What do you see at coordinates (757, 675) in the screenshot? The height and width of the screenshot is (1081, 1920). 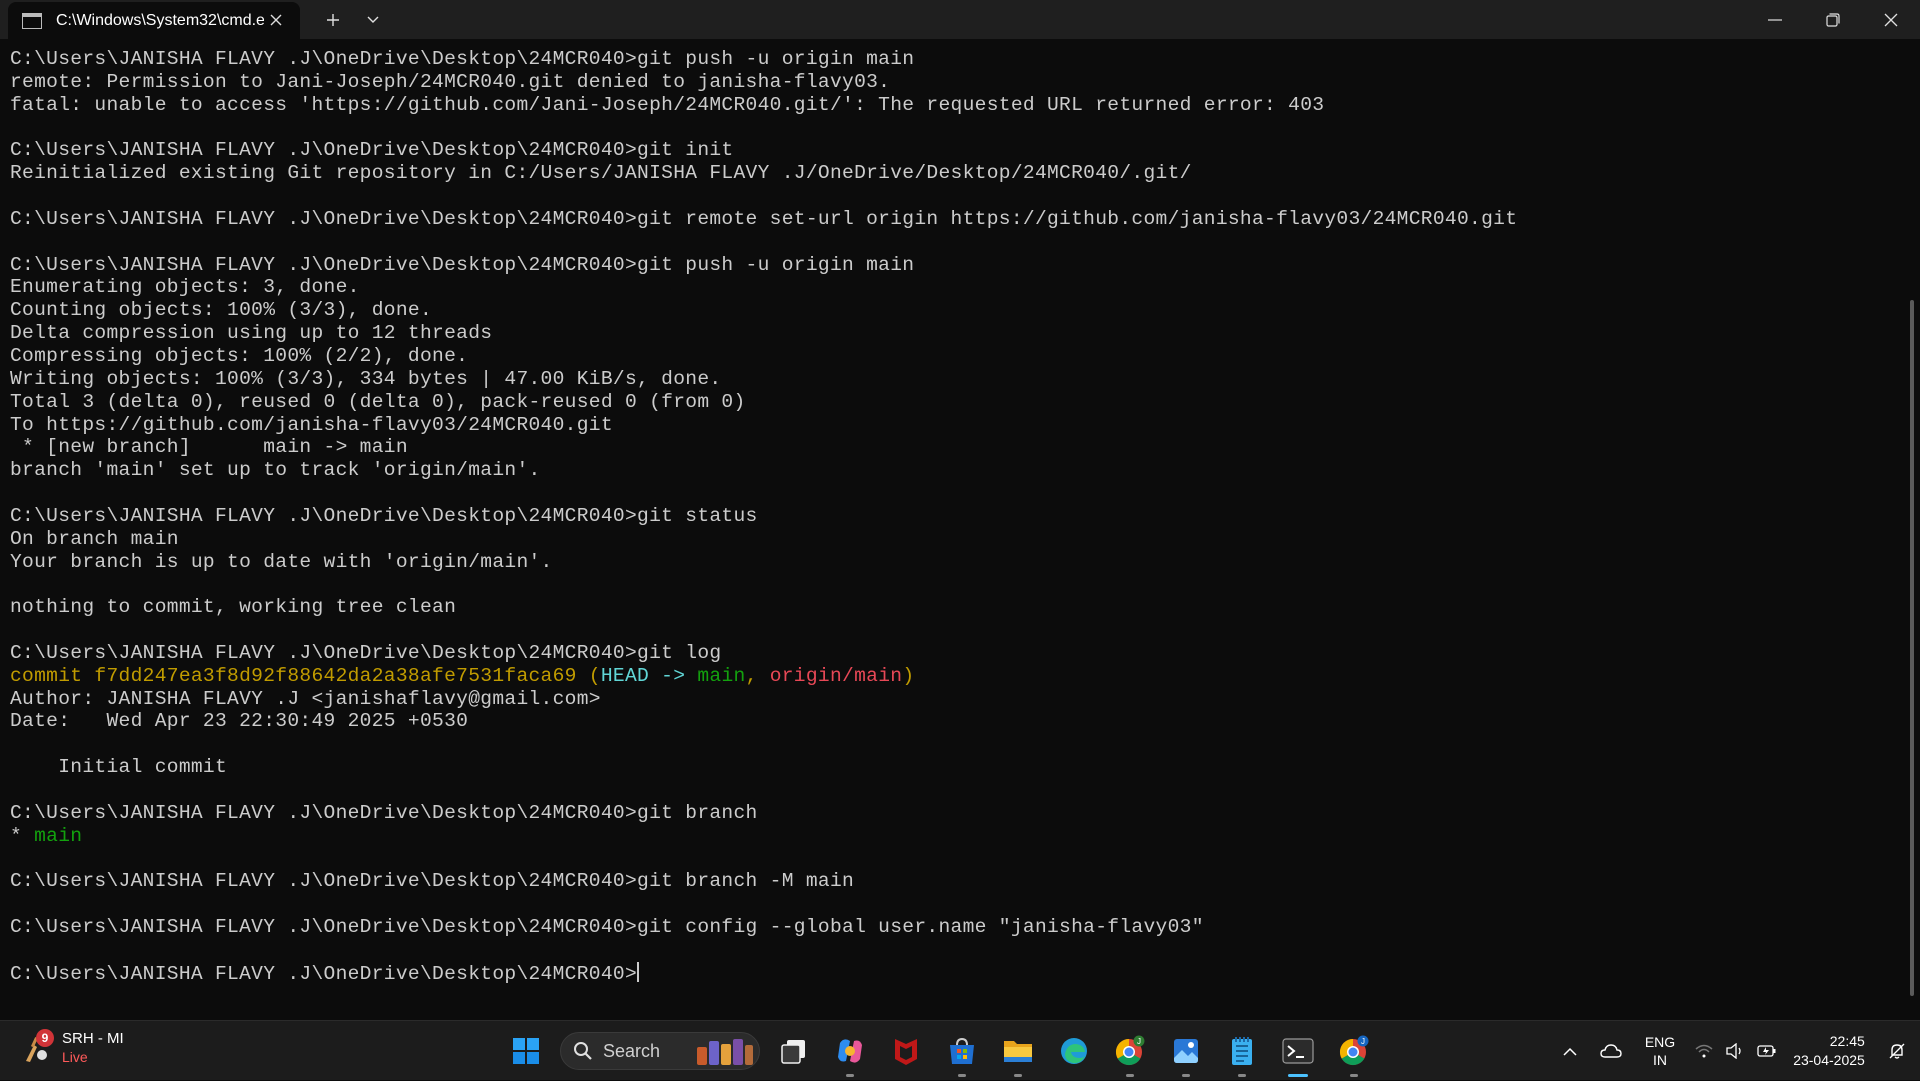 I see `terminal-text: ,` at bounding box center [757, 675].